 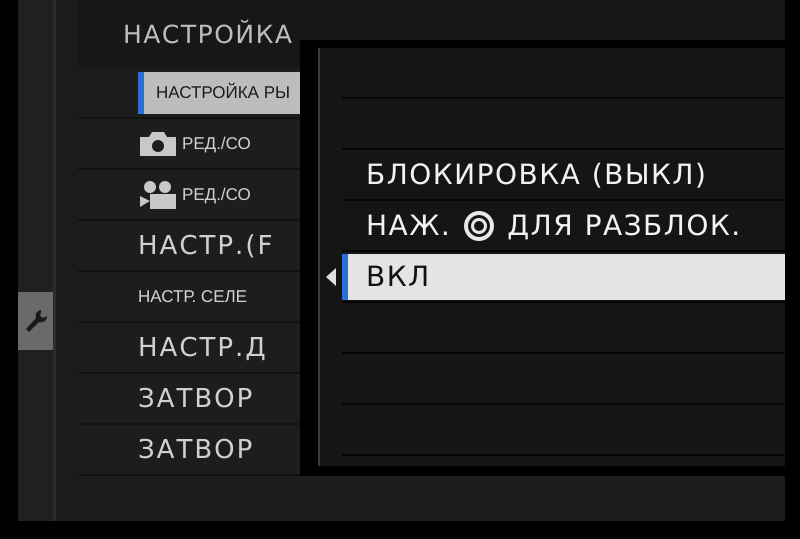 I want to click on menu-item: НАСТР.Д, so click(x=213, y=347).